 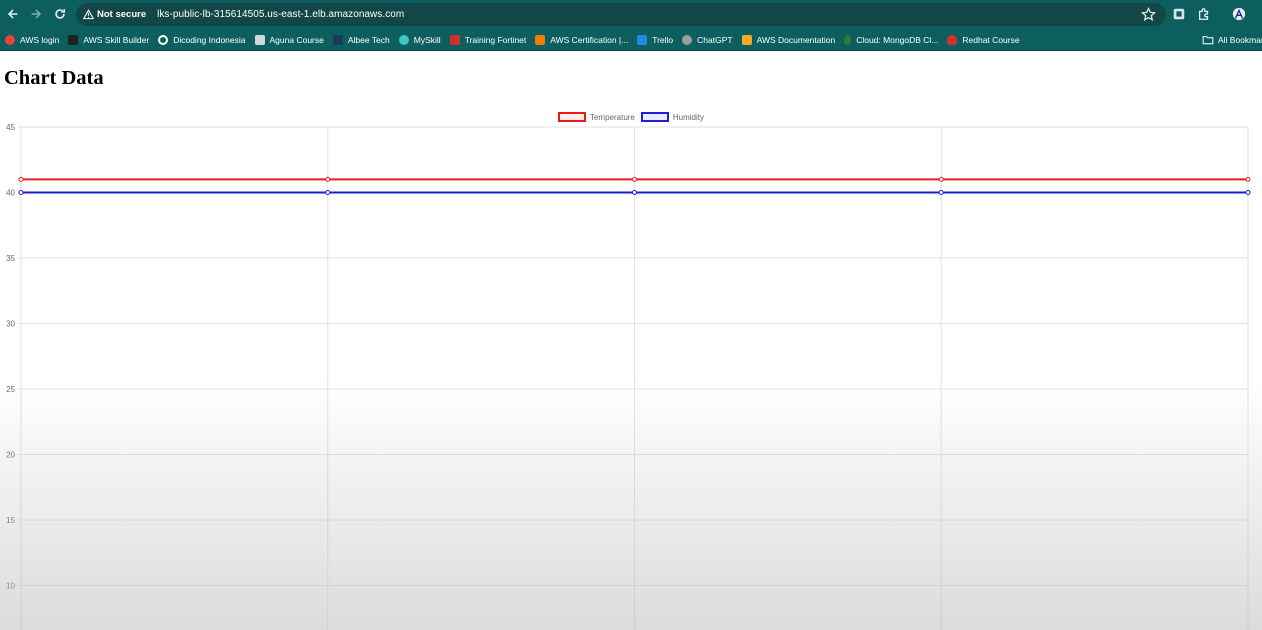 What do you see at coordinates (10, 193) in the screenshot?
I see `y-tick-label: 40` at bounding box center [10, 193].